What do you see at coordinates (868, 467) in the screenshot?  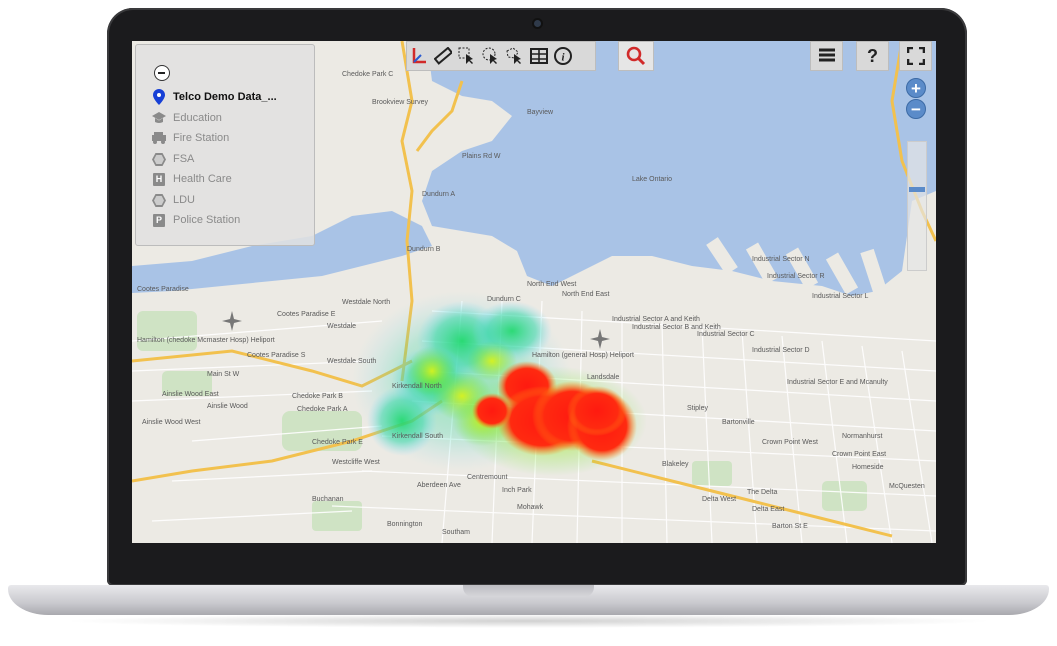 I see `map-label: Homeside` at bounding box center [868, 467].